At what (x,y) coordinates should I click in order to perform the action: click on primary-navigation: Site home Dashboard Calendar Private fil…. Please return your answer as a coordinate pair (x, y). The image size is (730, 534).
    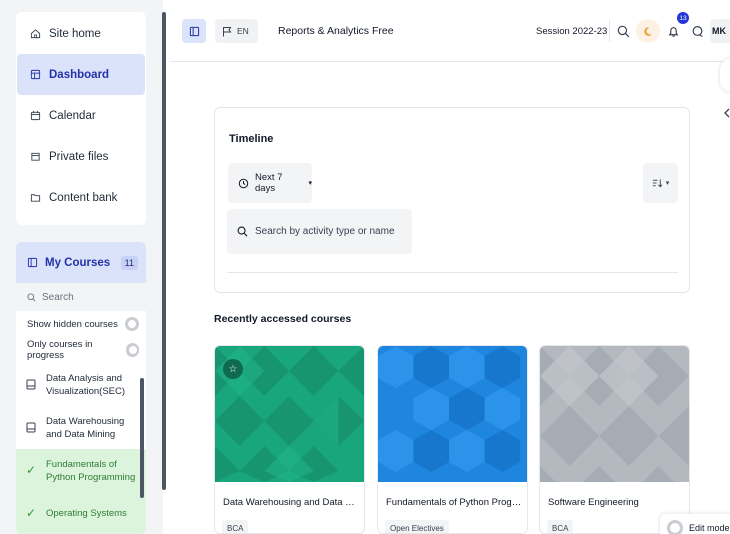
    Looking at the image, I should click on (81, 118).